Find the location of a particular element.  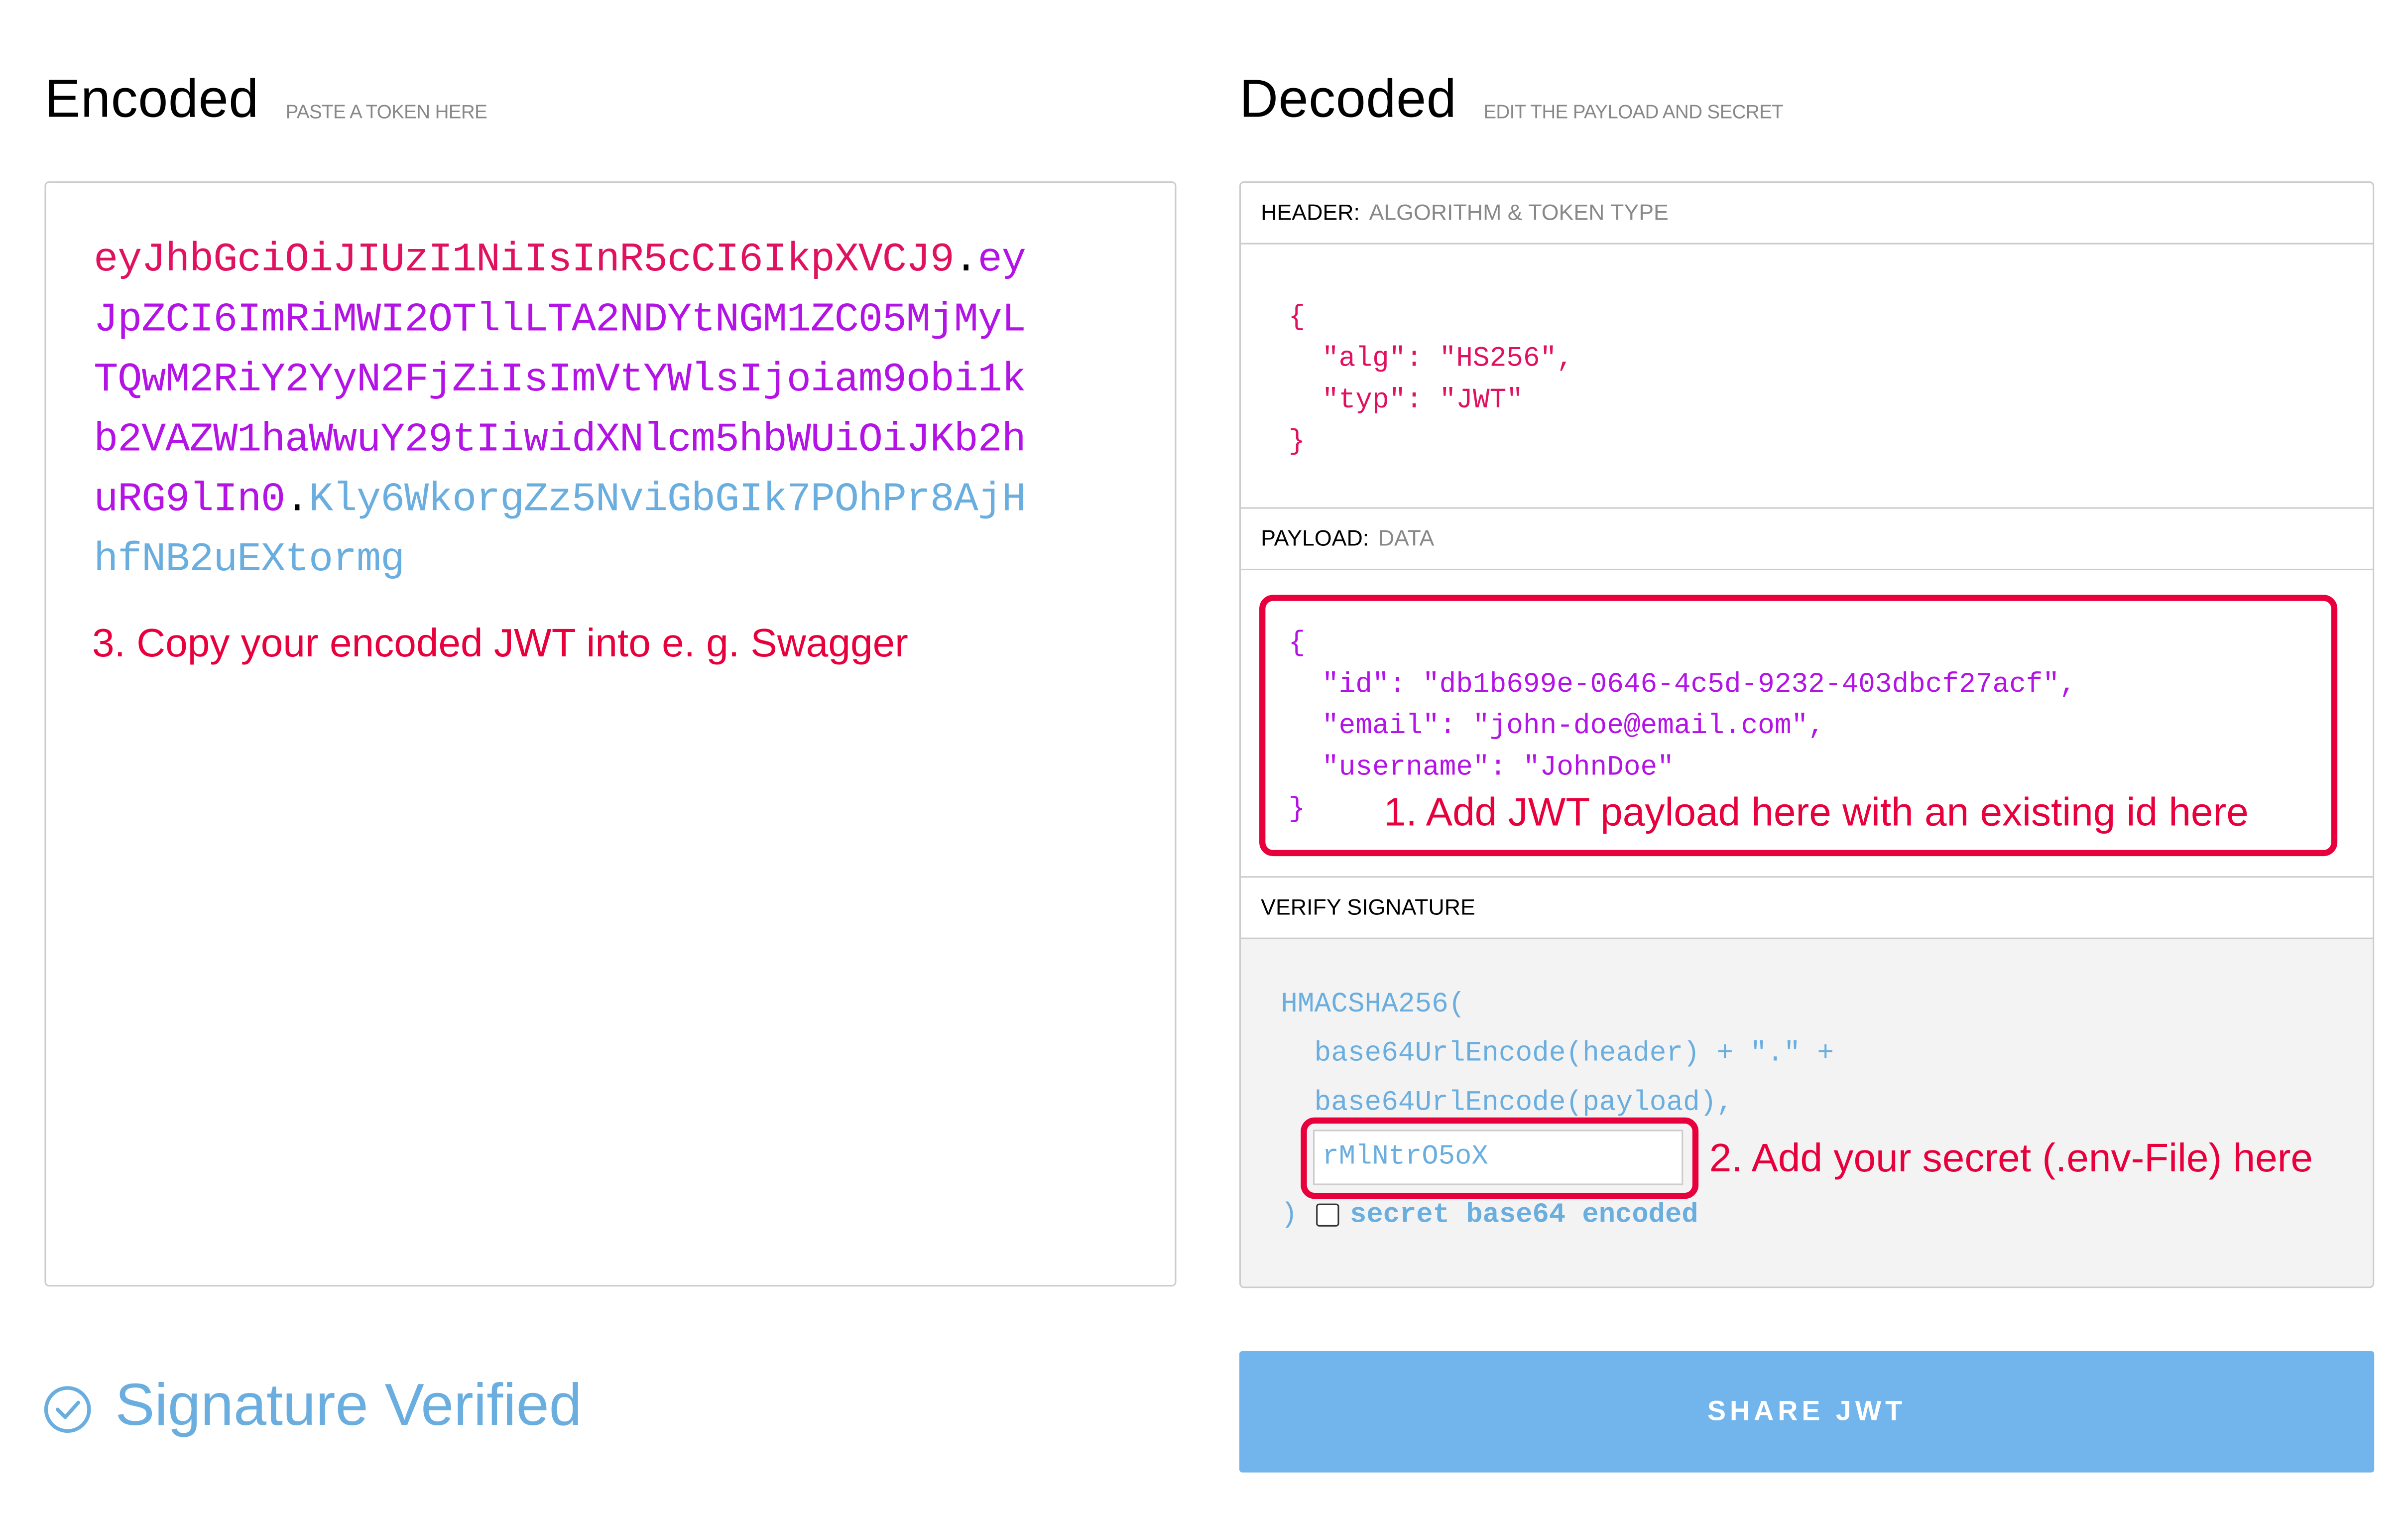

annotation-step2: 2. Add your secret (.env-File) here is located at coordinates (2011, 1157).